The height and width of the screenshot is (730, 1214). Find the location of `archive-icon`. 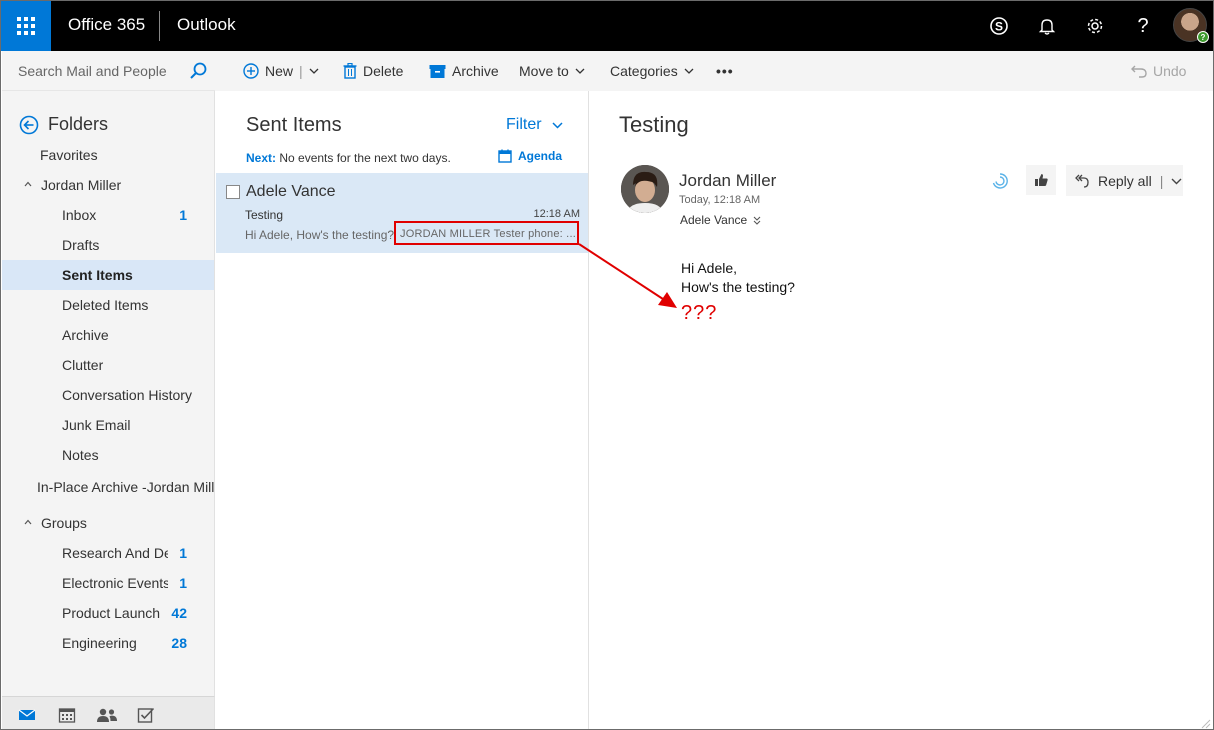

archive-icon is located at coordinates (437, 71).